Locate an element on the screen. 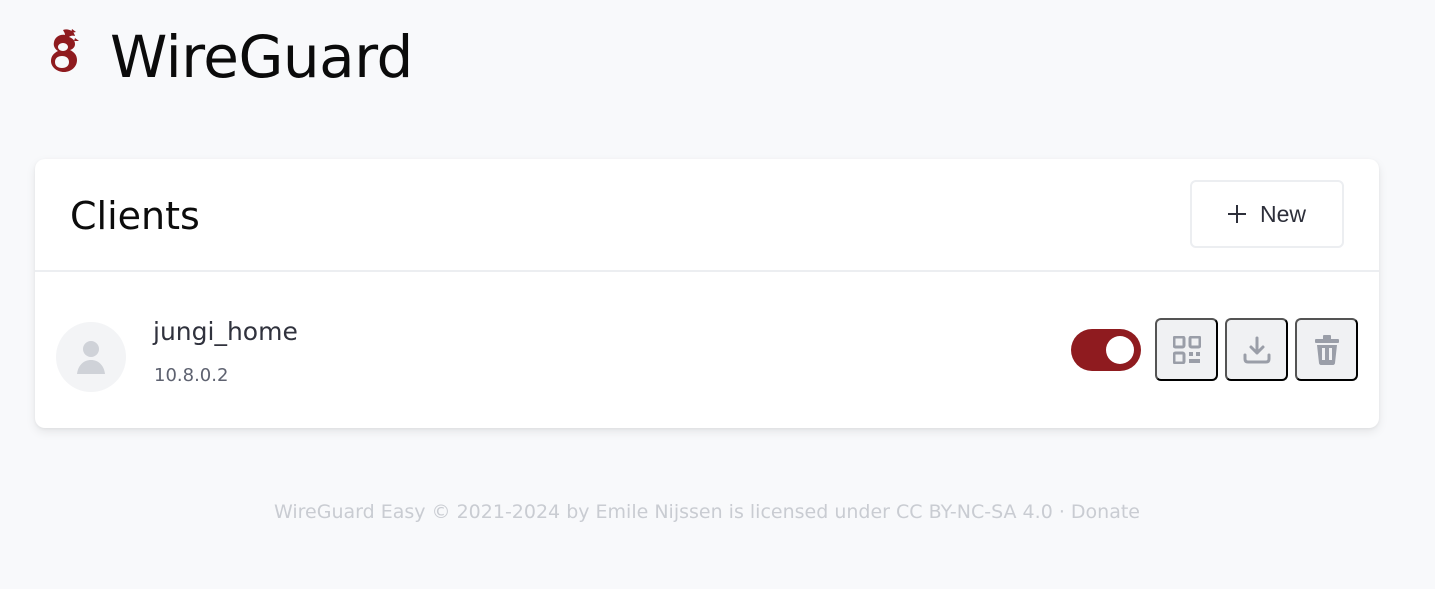  client-avatar is located at coordinates (91, 357).